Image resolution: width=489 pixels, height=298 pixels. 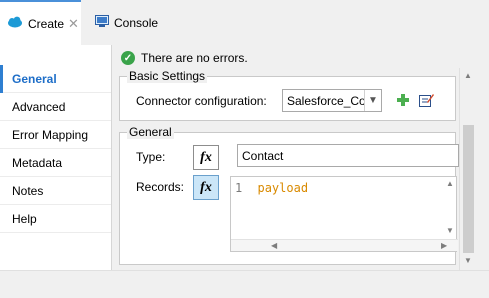 I want to click on close-icon: ✕, so click(x=73, y=24).